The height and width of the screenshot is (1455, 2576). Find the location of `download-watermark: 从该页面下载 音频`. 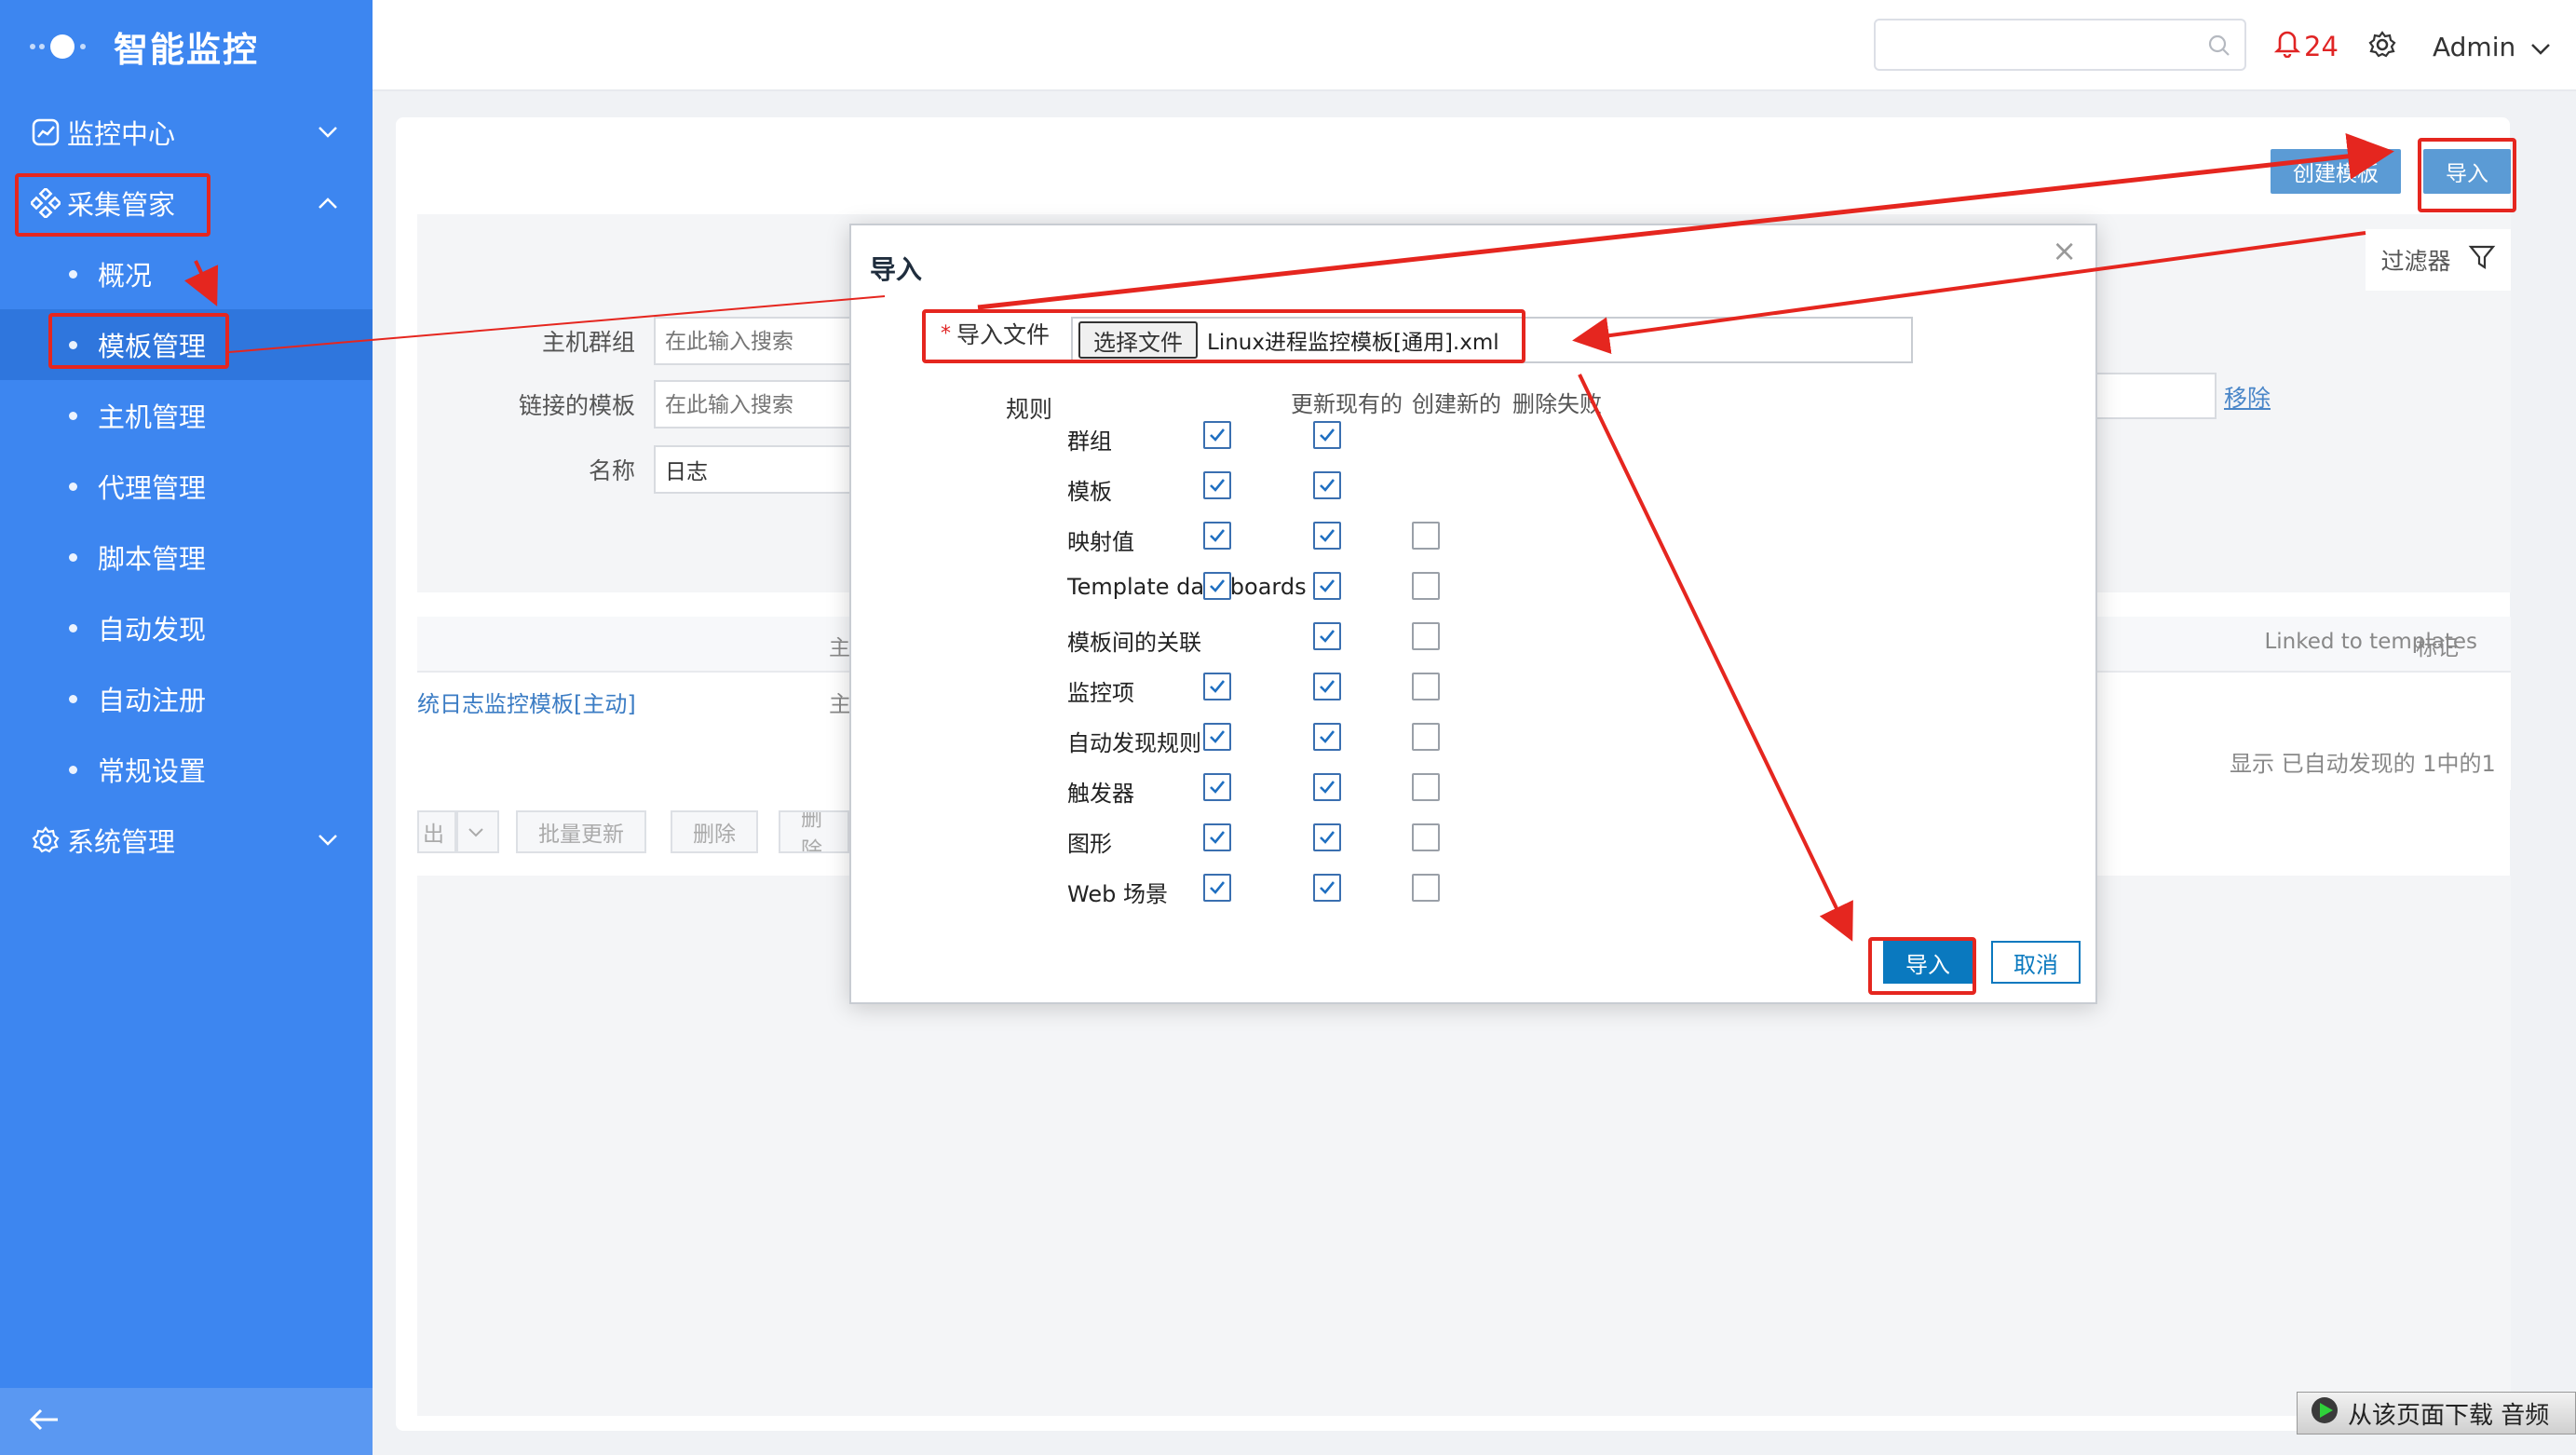

download-watermark: 从该页面下载 音频 is located at coordinates (2436, 1413).